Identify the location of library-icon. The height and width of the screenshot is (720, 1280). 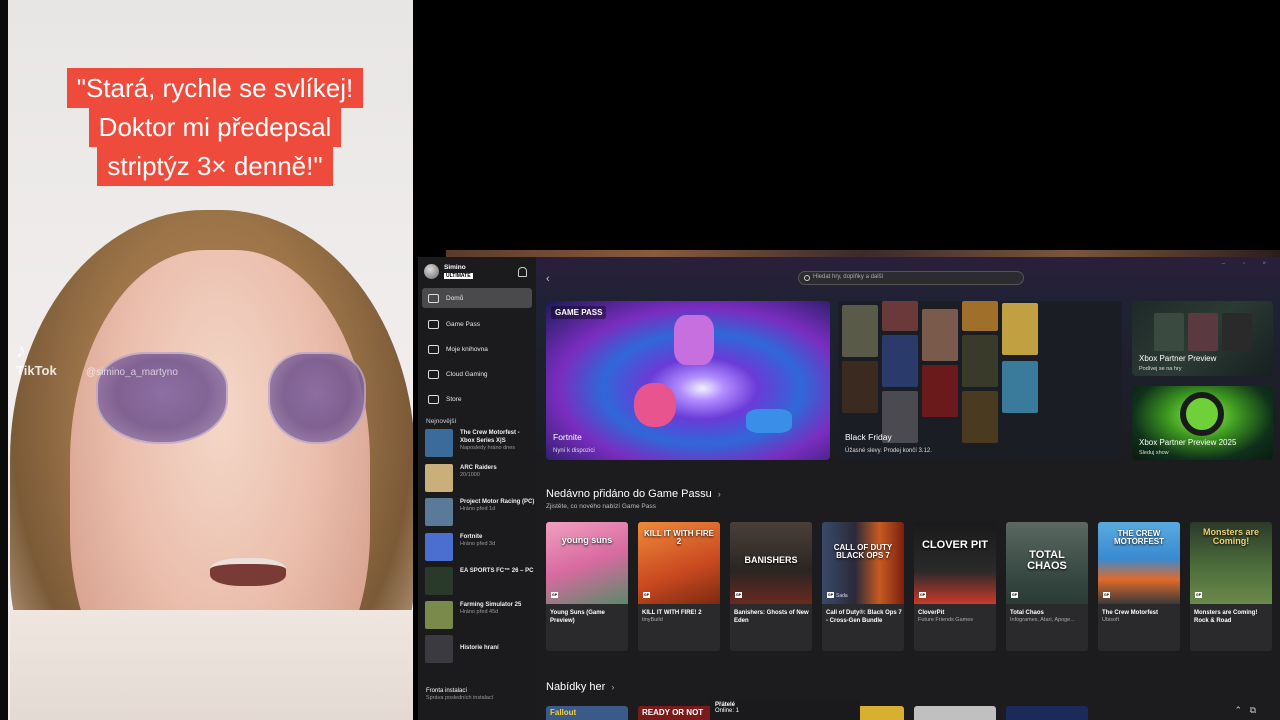
(433, 349).